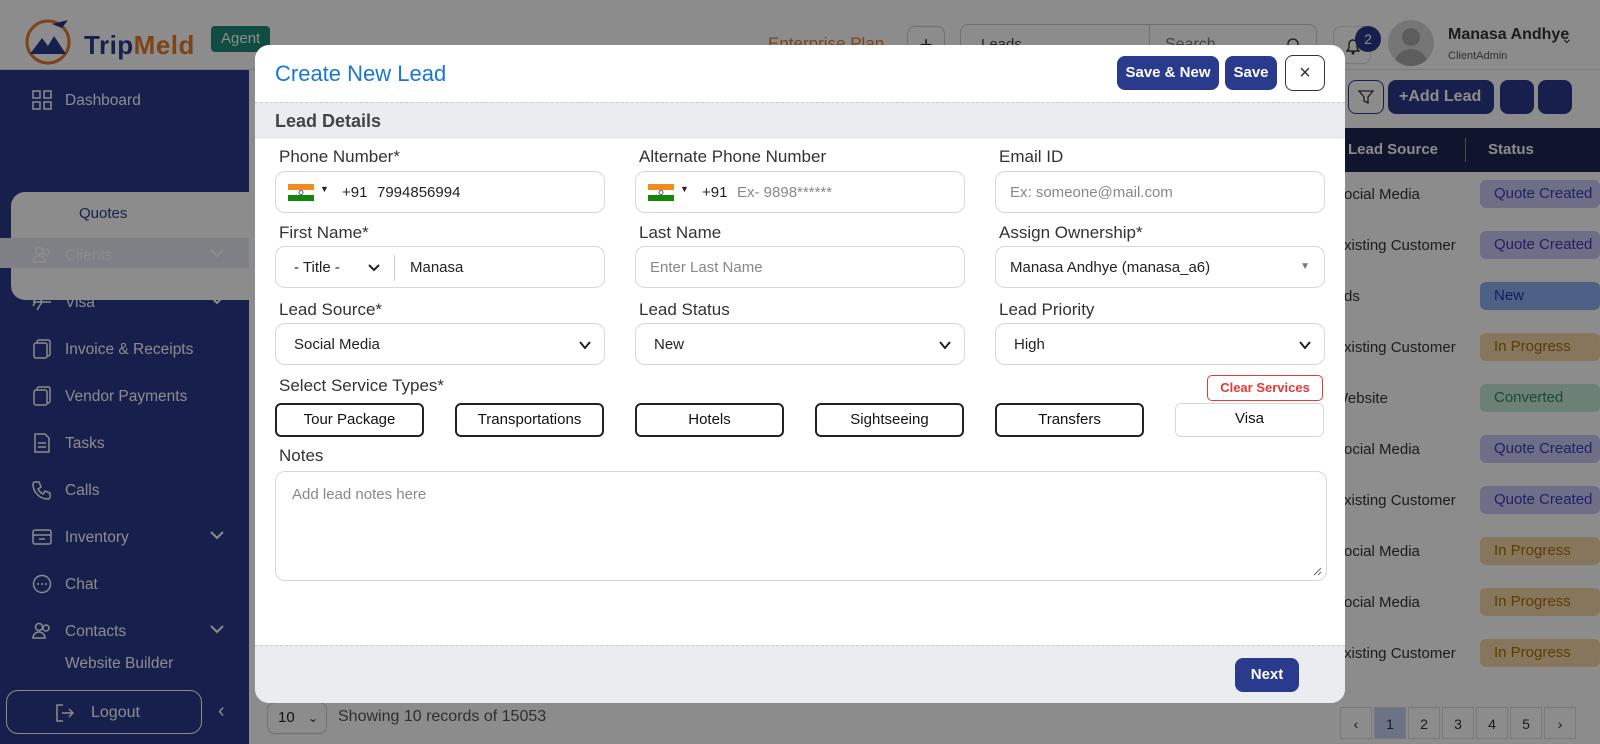  I want to click on first-name-field: - Title - Manasa, so click(440, 267).